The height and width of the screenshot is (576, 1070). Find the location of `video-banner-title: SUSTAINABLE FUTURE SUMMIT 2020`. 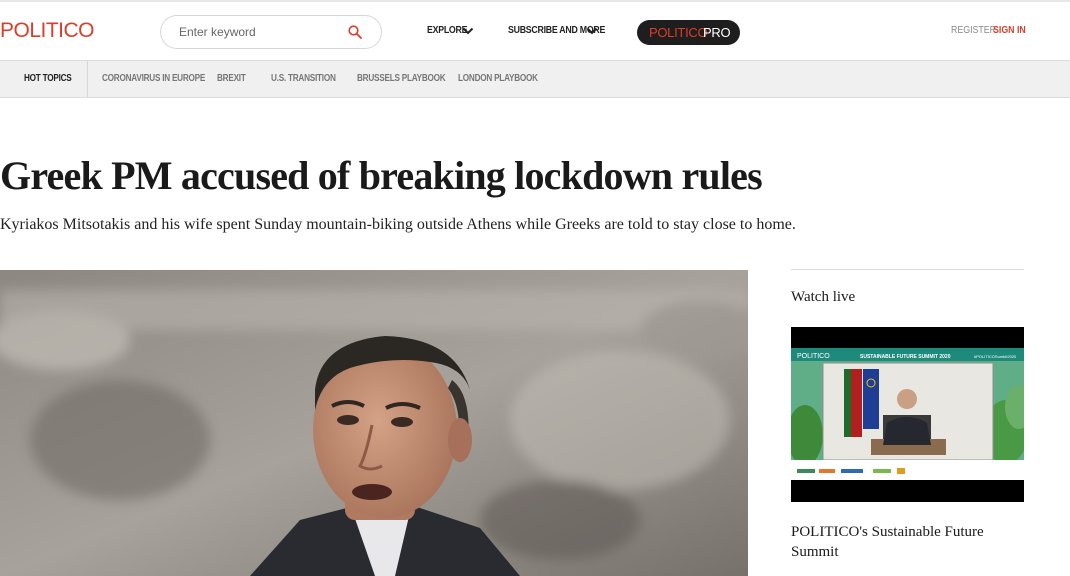

video-banner-title: SUSTAINABLE FUTURE SUMMIT 2020 is located at coordinates (905, 357).